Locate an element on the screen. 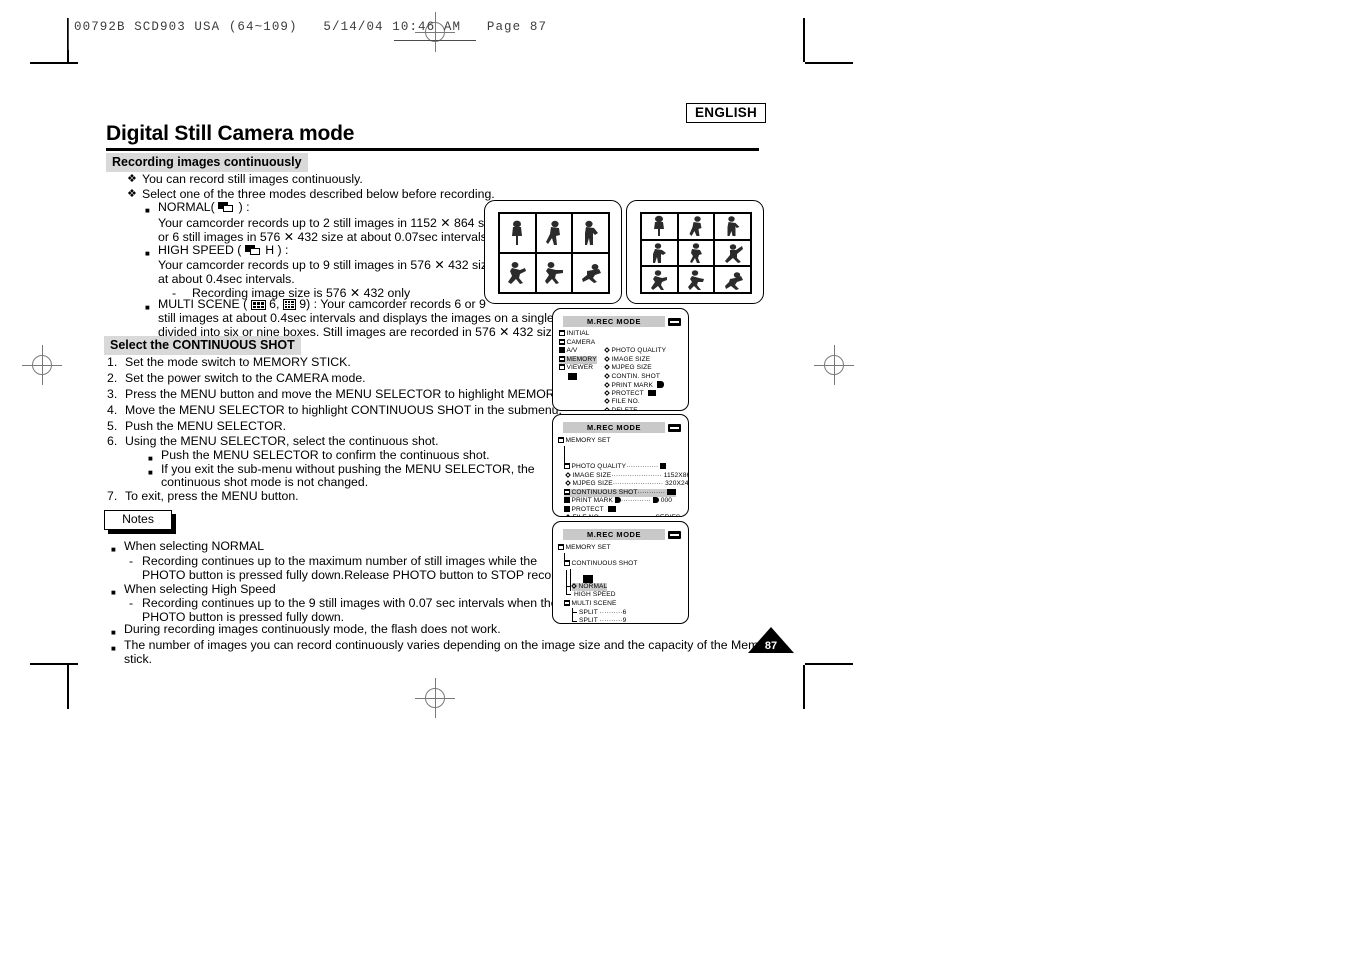 Image resolution: width=1351 pixels, height=954 pixels. lcd-right-item-protect: PROTECT is located at coordinates (630, 394).